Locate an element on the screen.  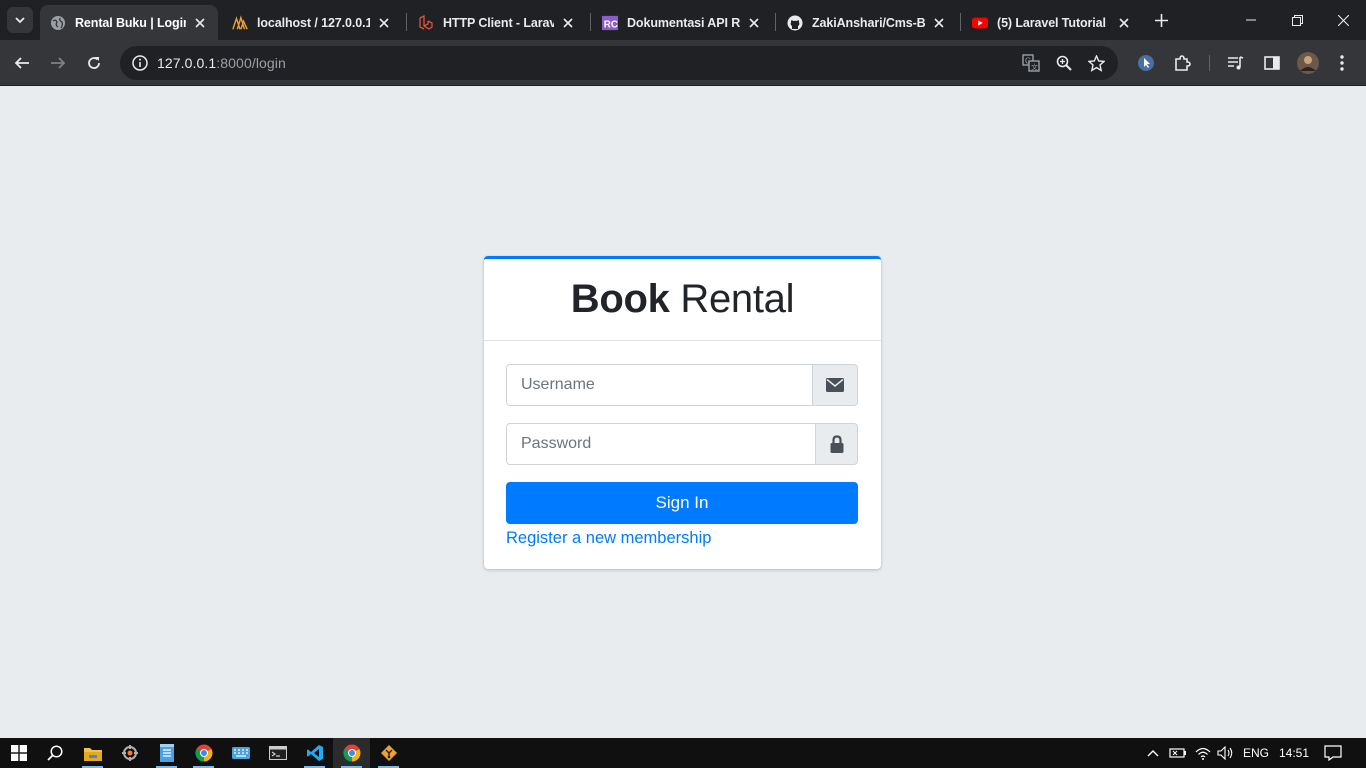
minimize-icon is located at coordinates (1251, 20).